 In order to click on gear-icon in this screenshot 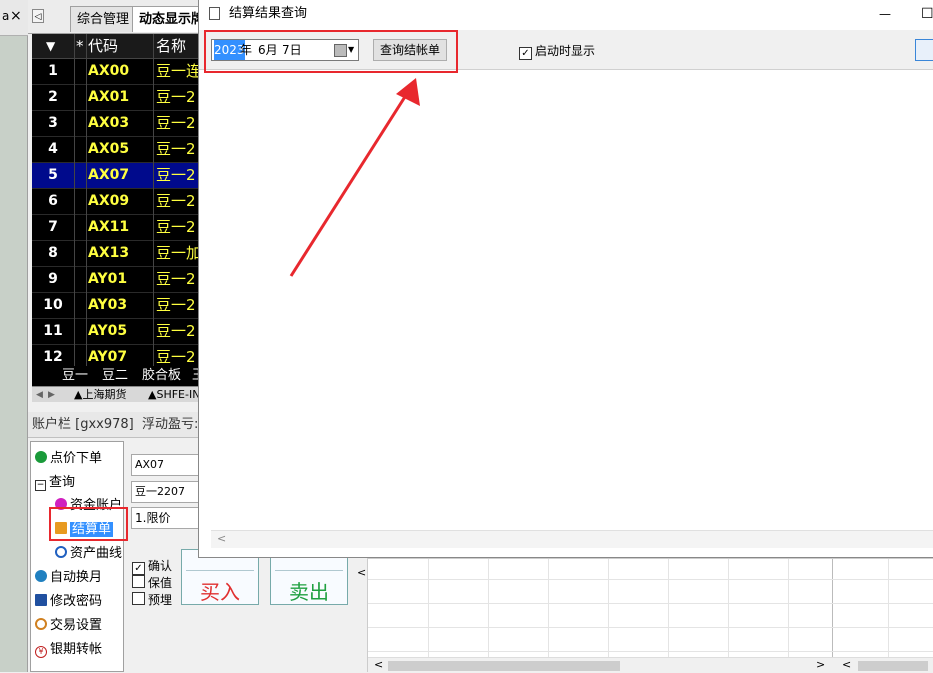, I will do `click(41, 624)`.